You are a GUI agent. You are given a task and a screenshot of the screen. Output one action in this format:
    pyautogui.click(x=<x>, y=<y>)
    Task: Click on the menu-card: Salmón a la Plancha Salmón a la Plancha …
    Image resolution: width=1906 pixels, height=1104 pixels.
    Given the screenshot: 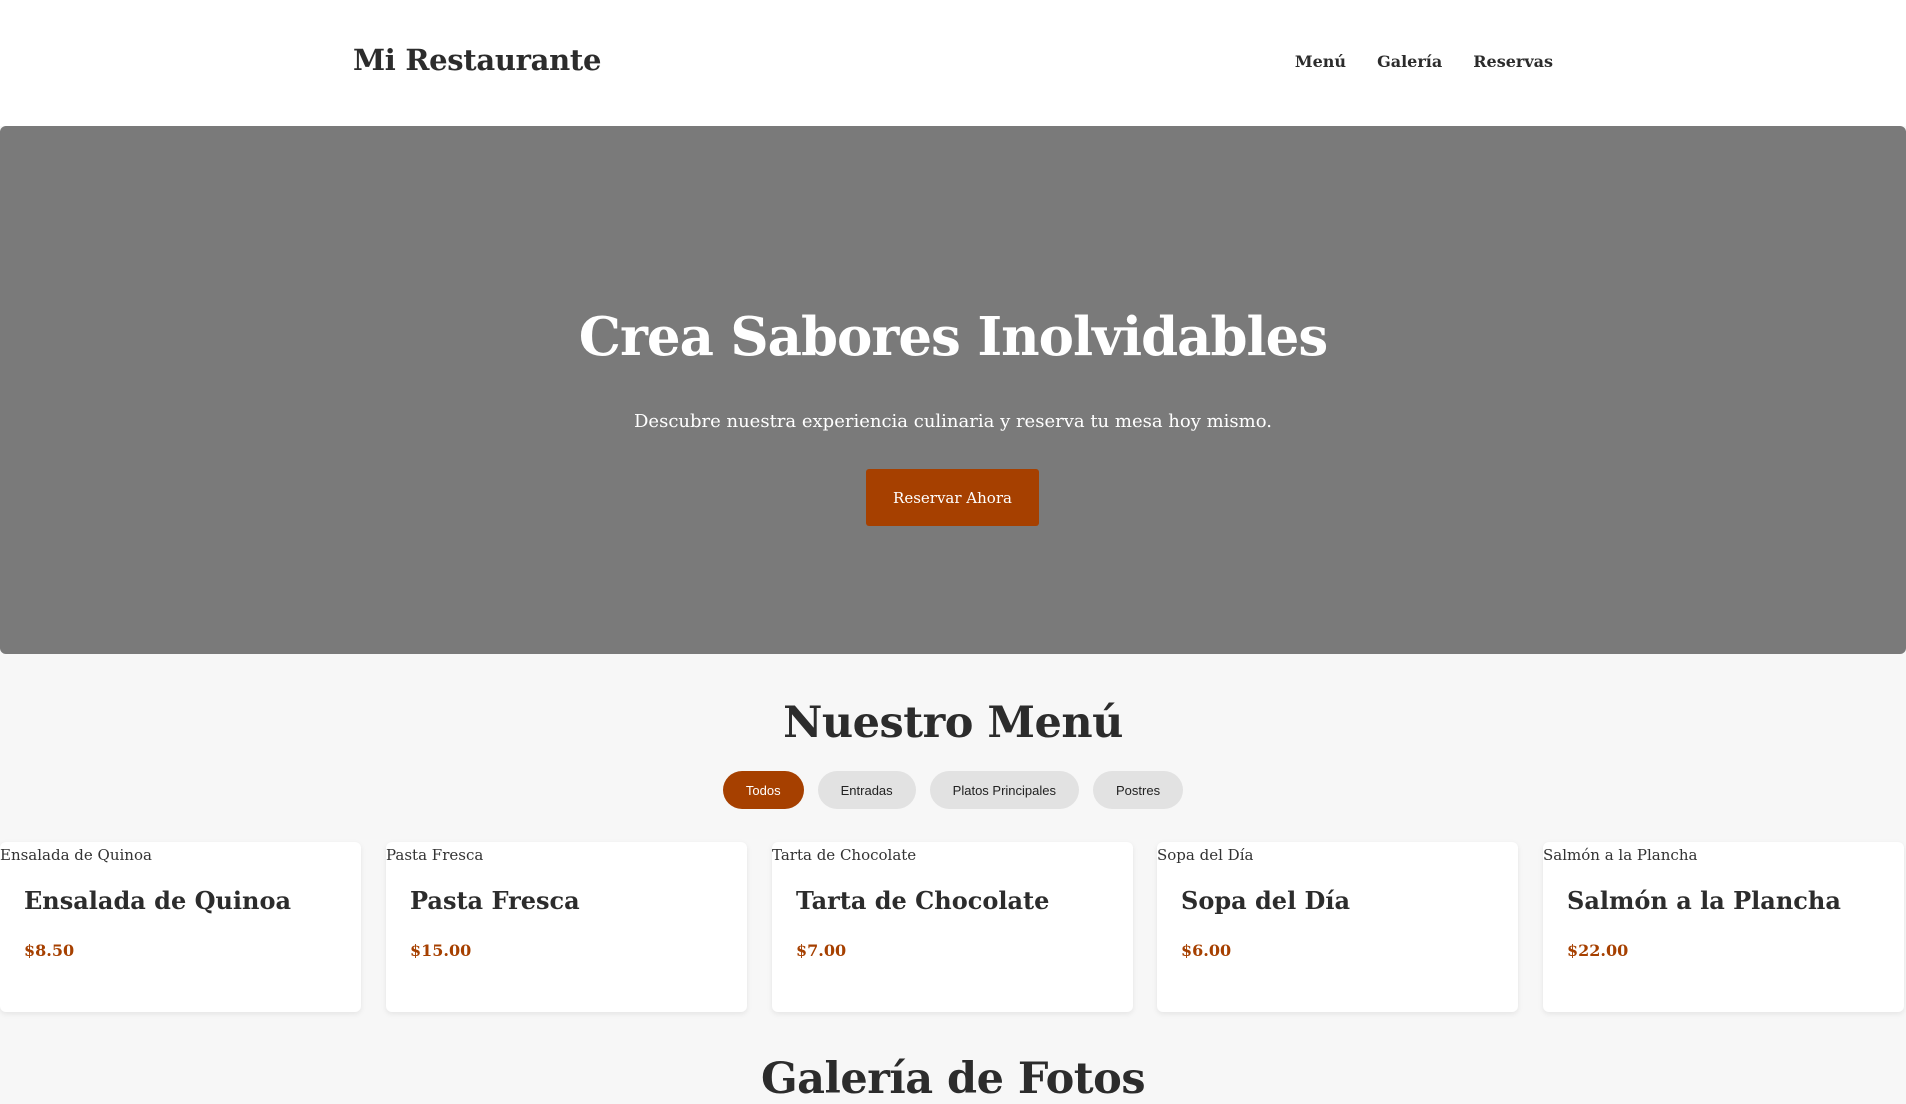 What is the action you would take?
    pyautogui.click(x=1723, y=927)
    